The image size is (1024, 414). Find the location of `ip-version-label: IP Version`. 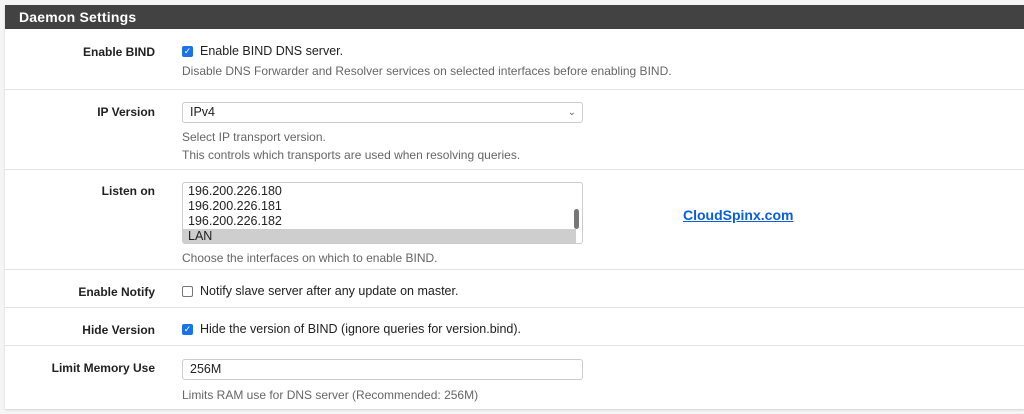

ip-version-label: IP Version is located at coordinates (126, 112).